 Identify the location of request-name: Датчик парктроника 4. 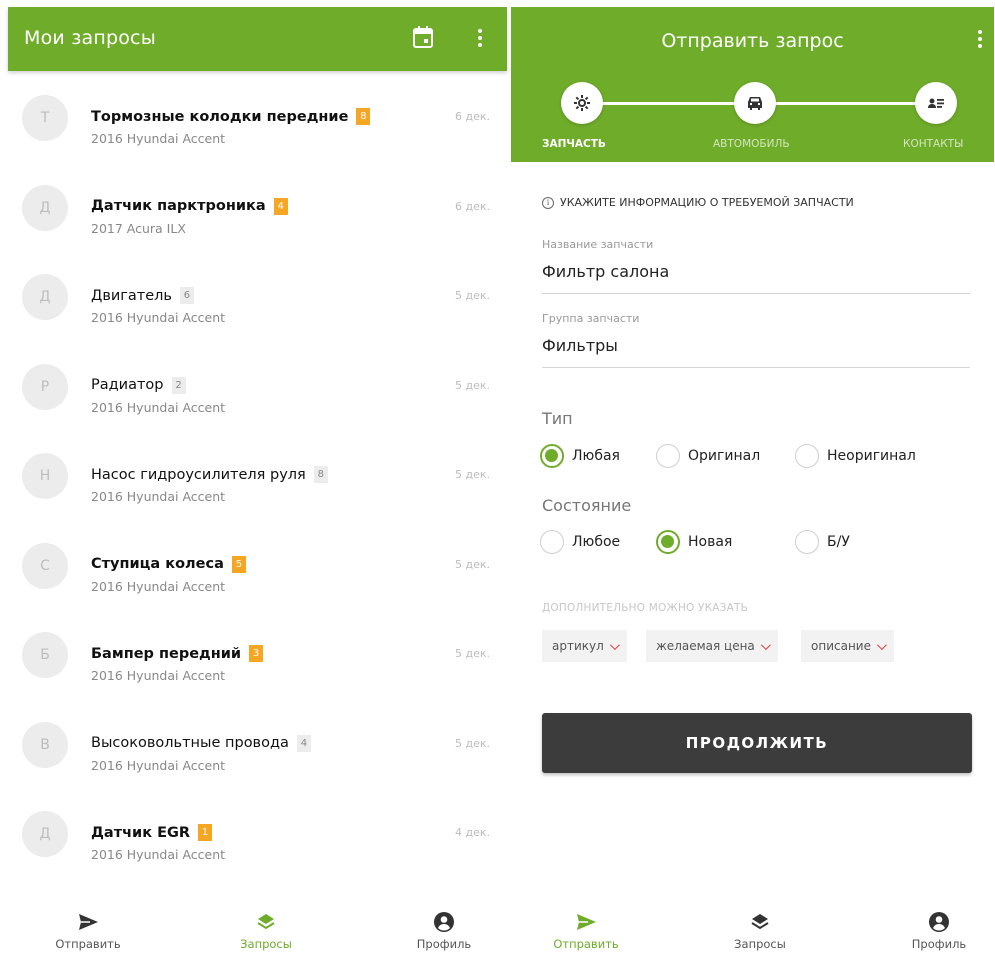
(189, 206).